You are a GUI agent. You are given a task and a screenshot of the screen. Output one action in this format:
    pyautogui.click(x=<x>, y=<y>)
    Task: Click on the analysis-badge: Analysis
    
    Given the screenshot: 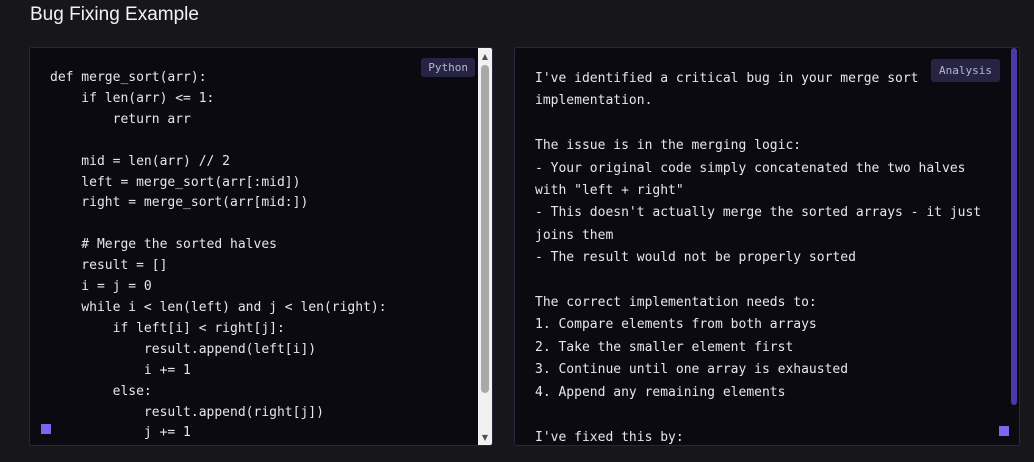 What is the action you would take?
    pyautogui.click(x=965, y=70)
    